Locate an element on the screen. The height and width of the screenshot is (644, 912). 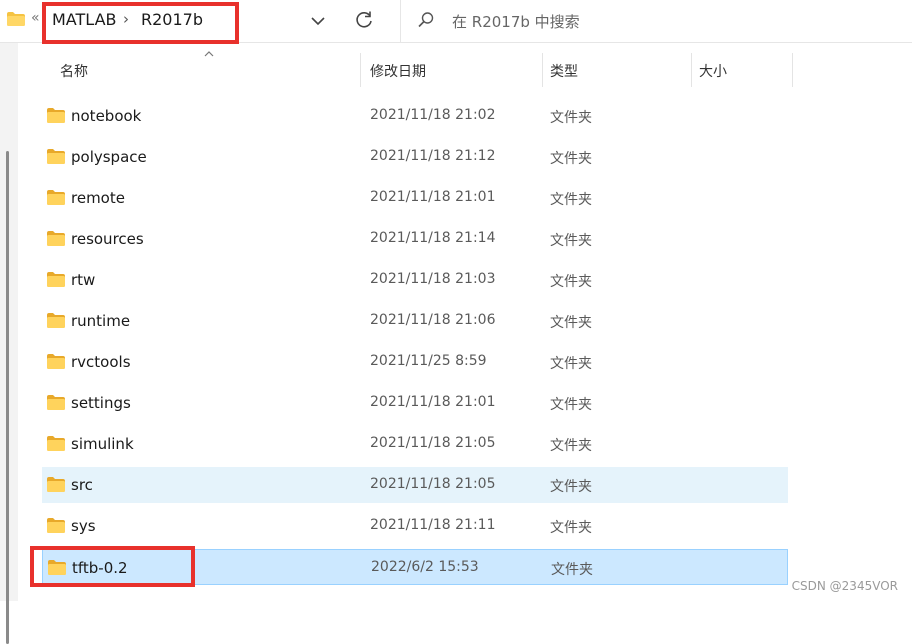
file-row: rtw 2021/11/18 21:03 文件夹 is located at coordinates (415, 280).